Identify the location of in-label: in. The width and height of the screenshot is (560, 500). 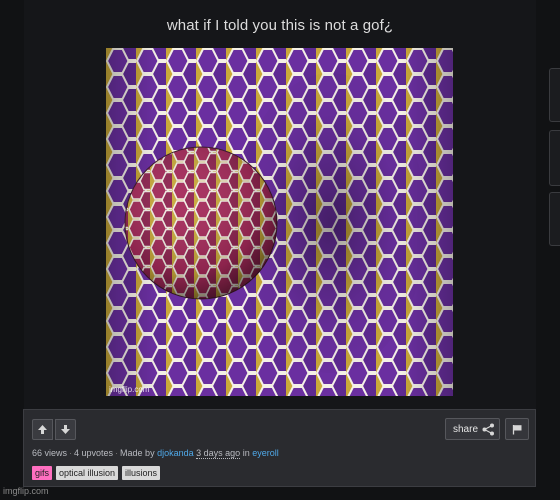
(246, 453).